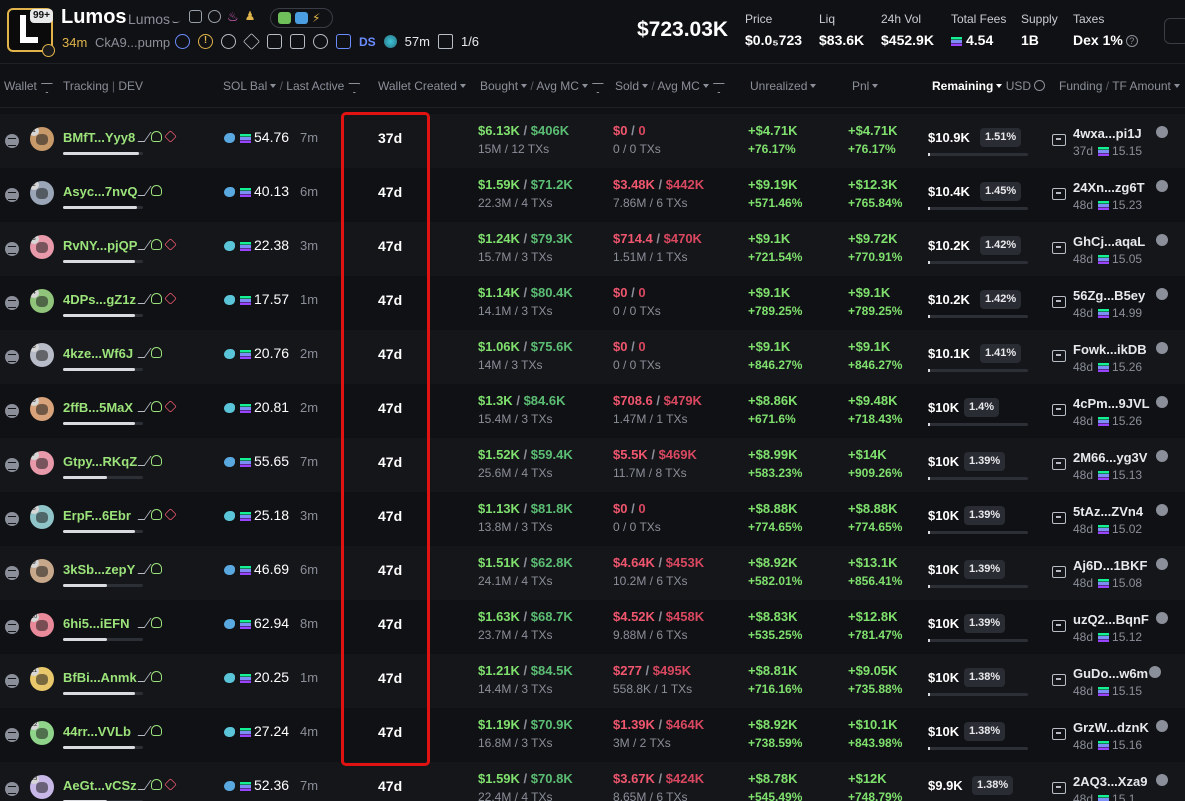 Image resolution: width=1185 pixels, height=801 pixels. Describe the element at coordinates (103, 86) in the screenshot. I see `col-tracking: Tracking | DEV` at that location.